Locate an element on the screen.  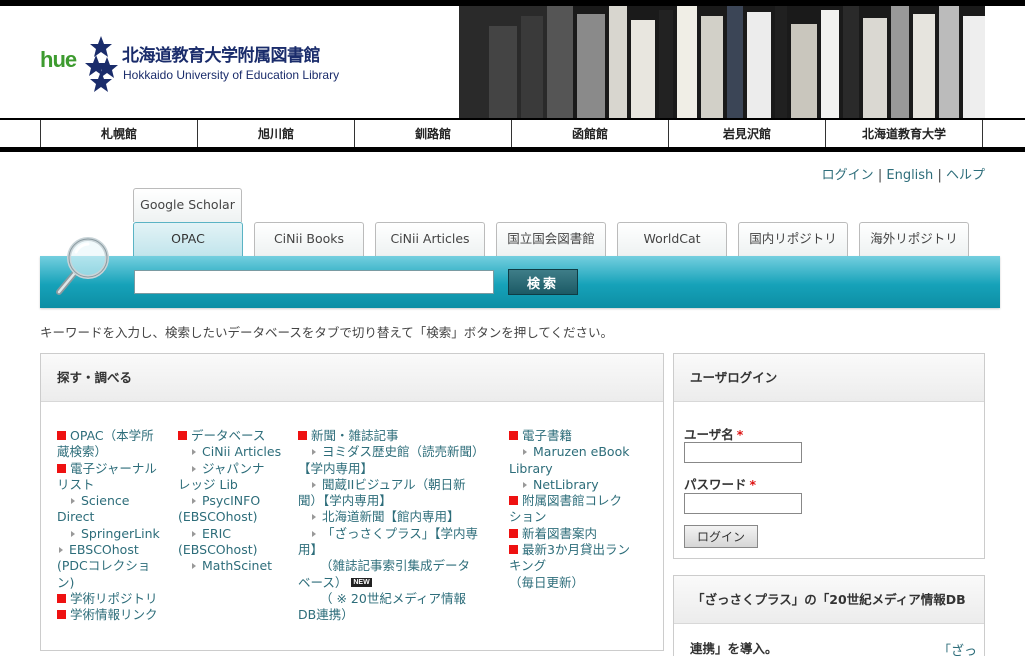
tab-cinii-articles: CiNii Articles is located at coordinates (430, 239).